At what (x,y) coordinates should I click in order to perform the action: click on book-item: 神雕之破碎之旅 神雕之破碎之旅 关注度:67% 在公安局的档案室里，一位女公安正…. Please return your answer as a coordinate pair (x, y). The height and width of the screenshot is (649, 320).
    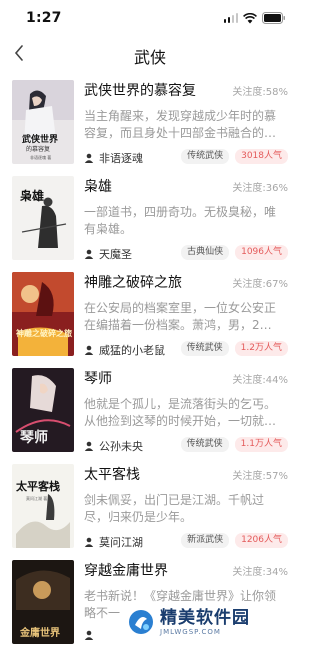
    Looking at the image, I should click on (150, 314).